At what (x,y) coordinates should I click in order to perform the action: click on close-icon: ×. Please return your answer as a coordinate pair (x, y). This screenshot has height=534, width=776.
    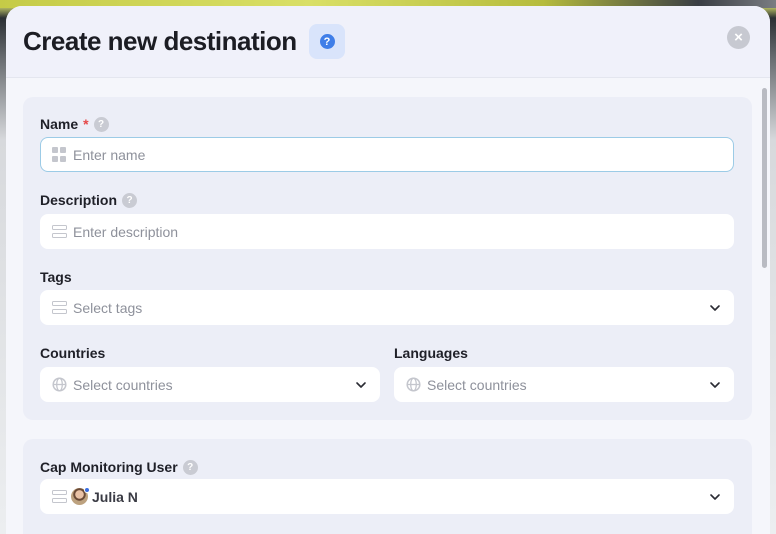
    Looking at the image, I should click on (738, 37).